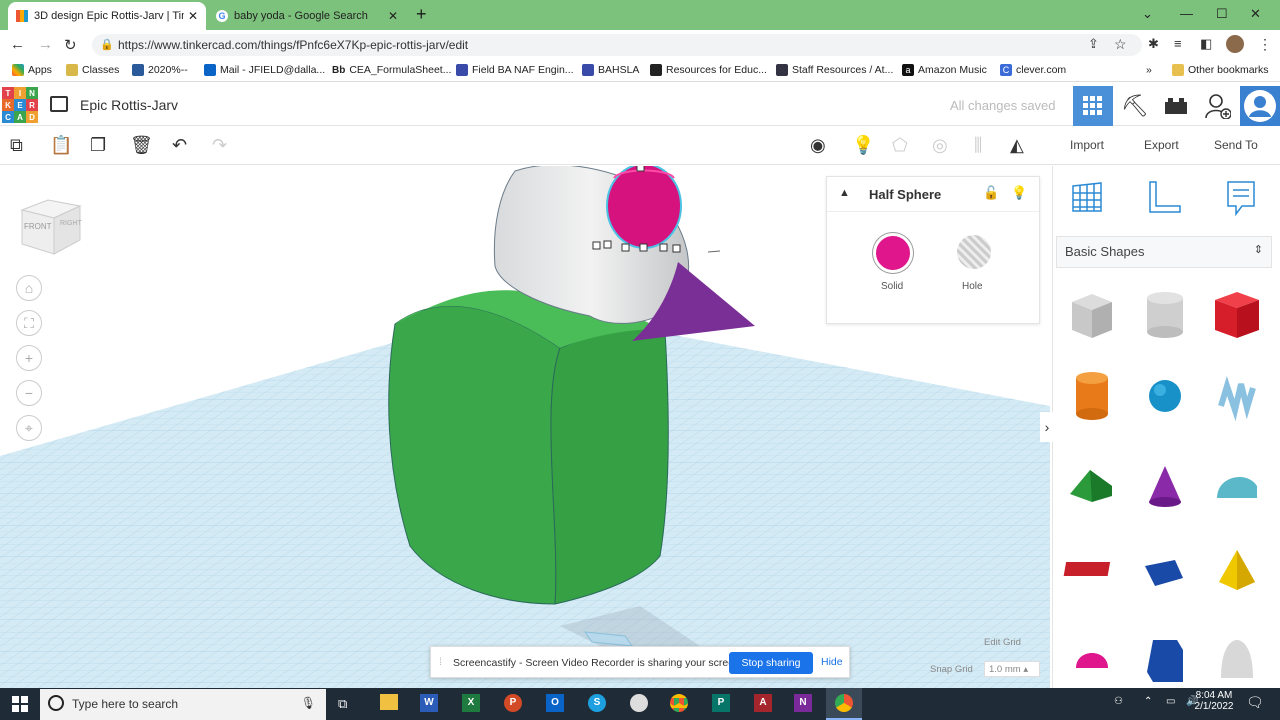 The height and width of the screenshot is (720, 1280). I want to click on other-bookmarks: Other bookmarks, so click(1220, 70).